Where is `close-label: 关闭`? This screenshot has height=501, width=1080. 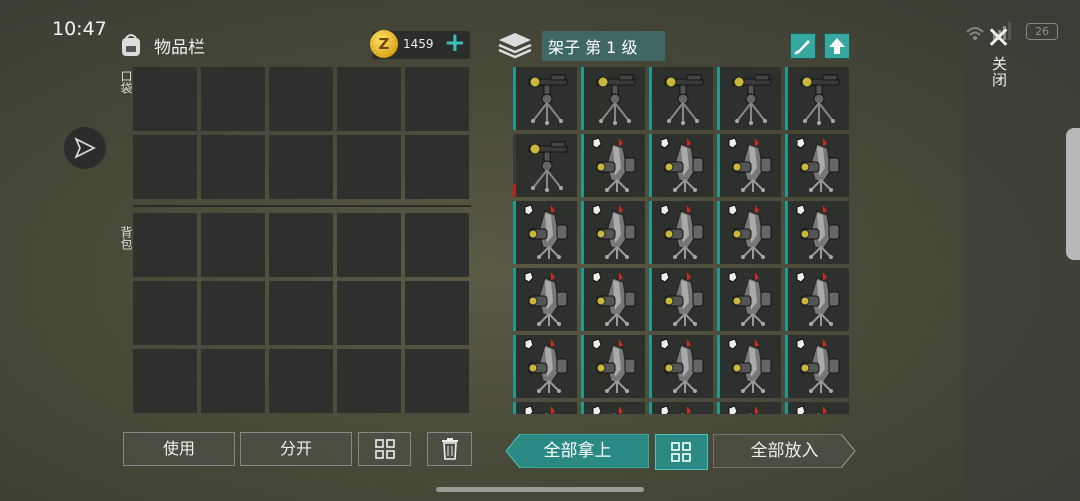
close-label: 关闭 is located at coordinates (999, 72).